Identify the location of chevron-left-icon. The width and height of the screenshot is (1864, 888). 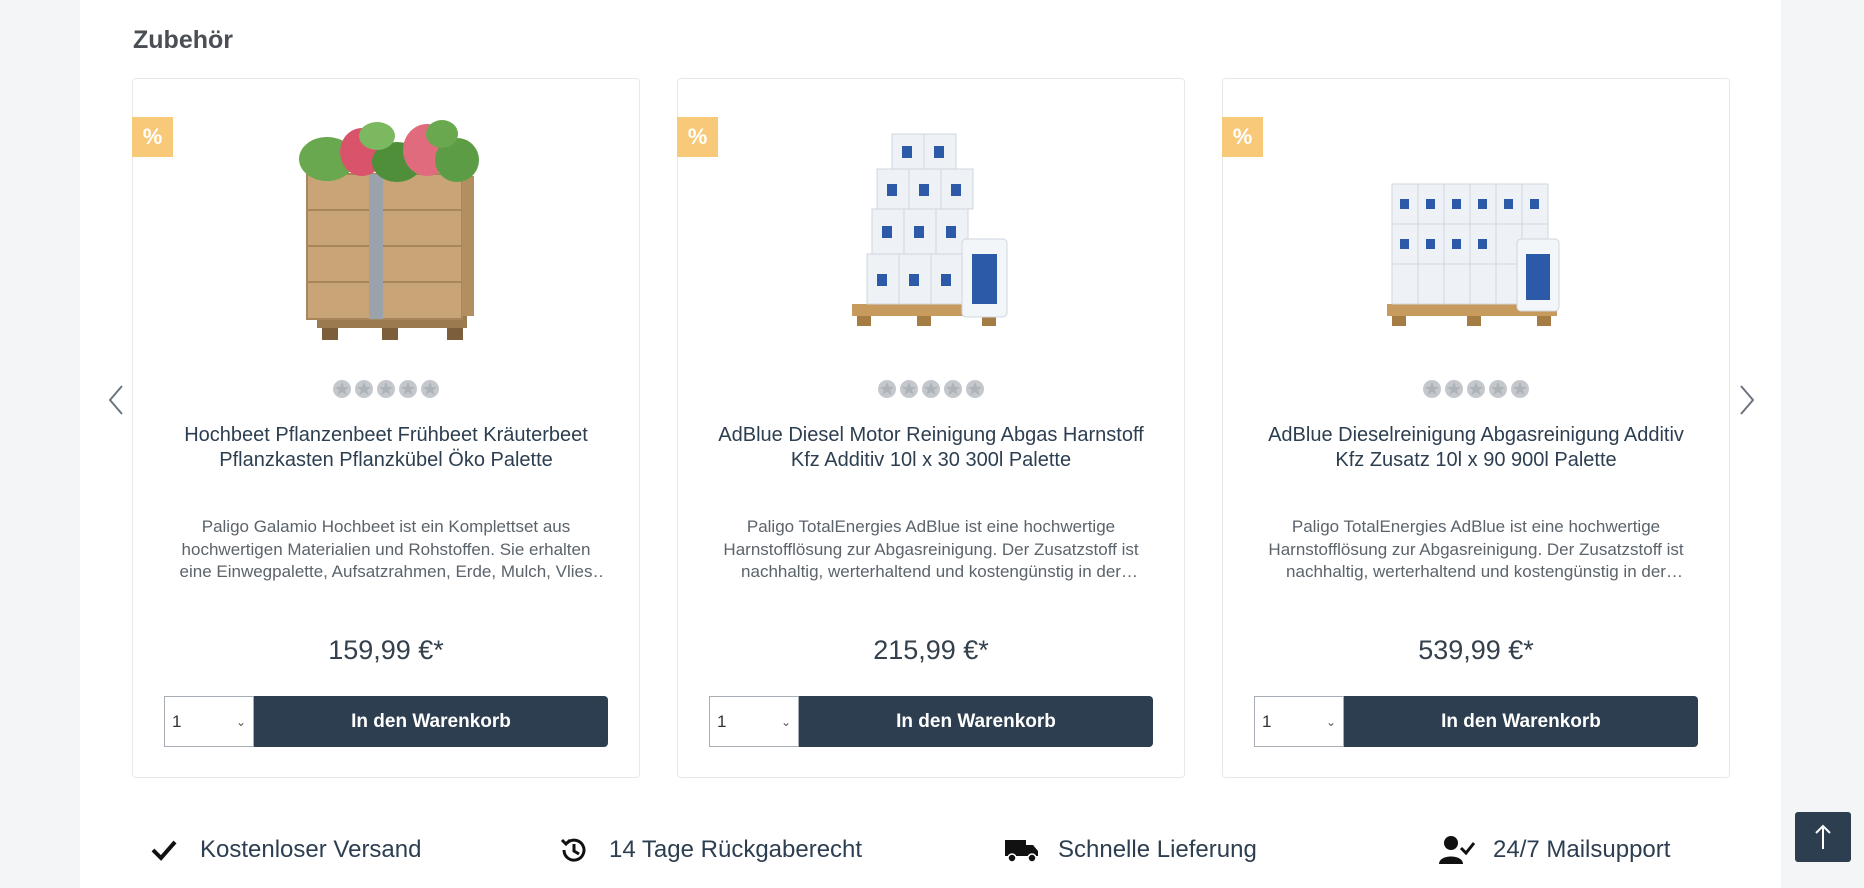
(115, 400).